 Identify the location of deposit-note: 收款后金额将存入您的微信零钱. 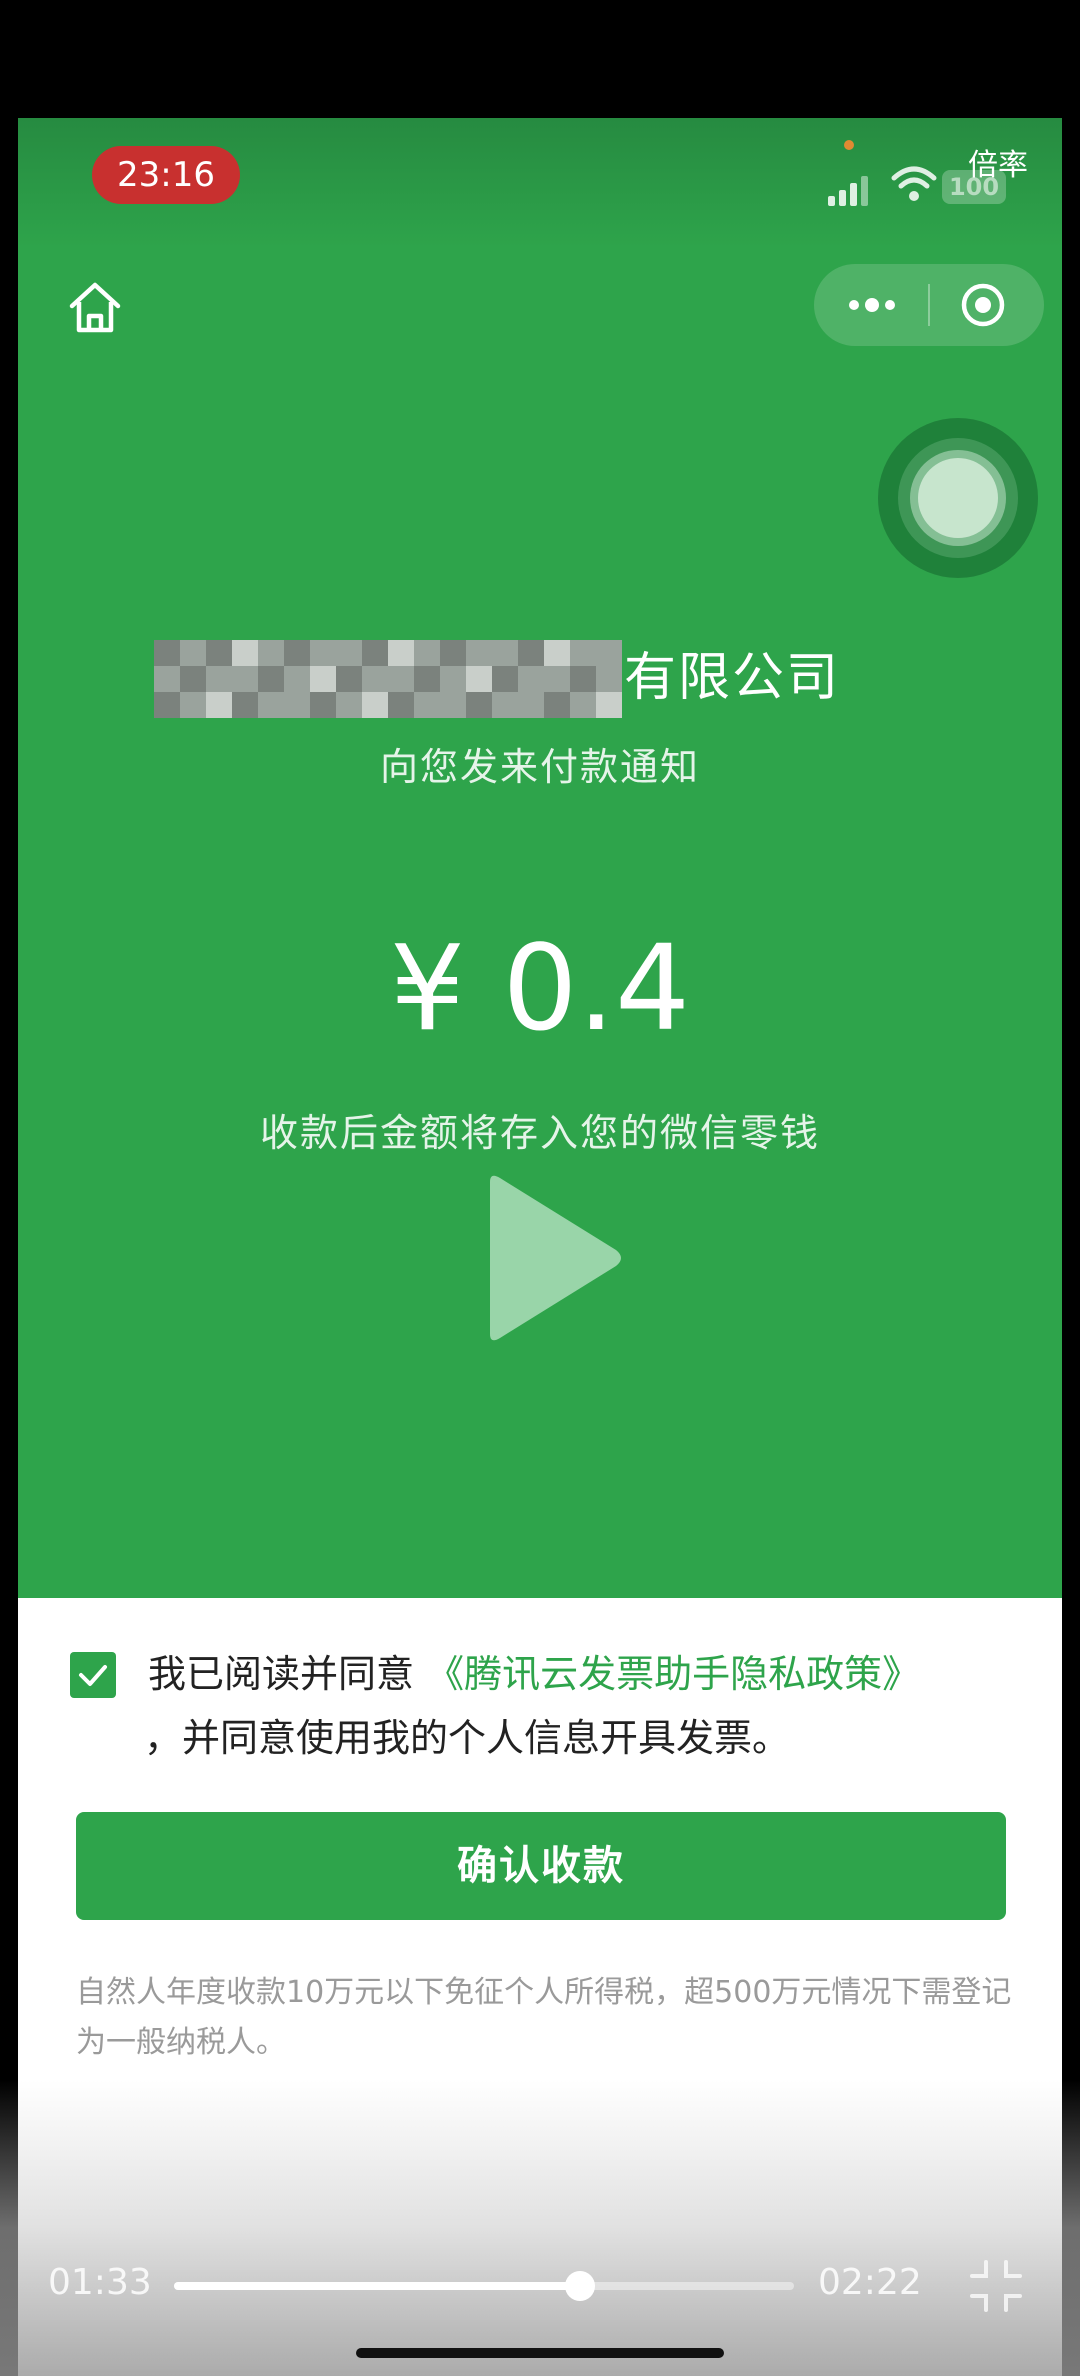
(539, 1133).